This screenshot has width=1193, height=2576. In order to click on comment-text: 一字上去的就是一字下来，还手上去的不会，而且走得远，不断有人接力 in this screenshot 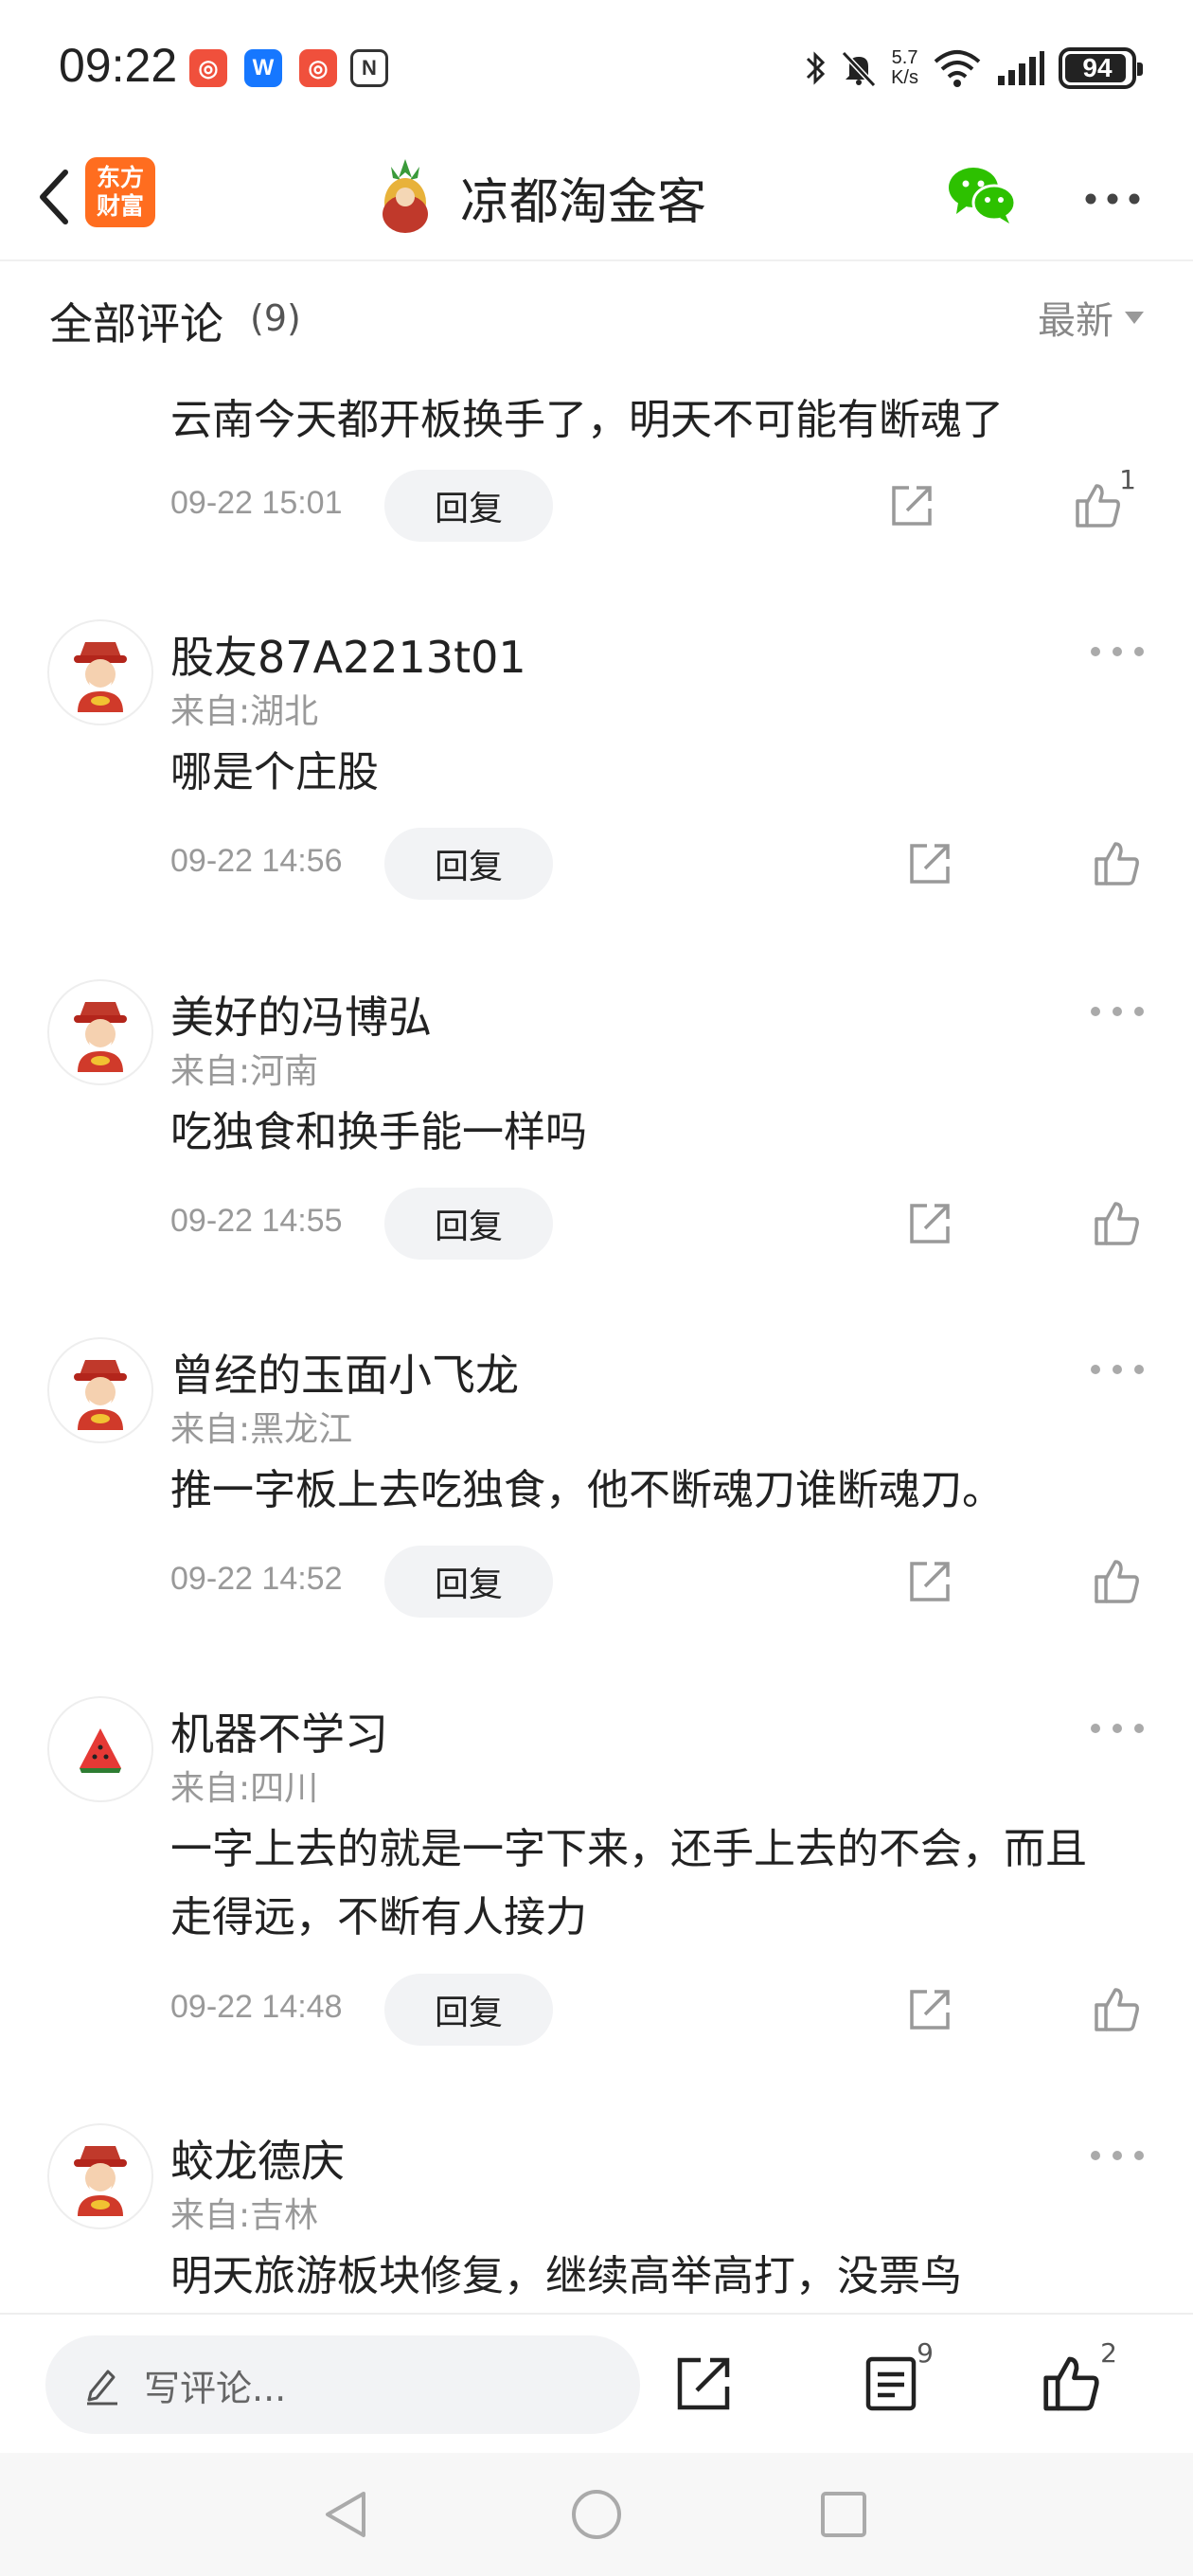, I will do `click(648, 1884)`.